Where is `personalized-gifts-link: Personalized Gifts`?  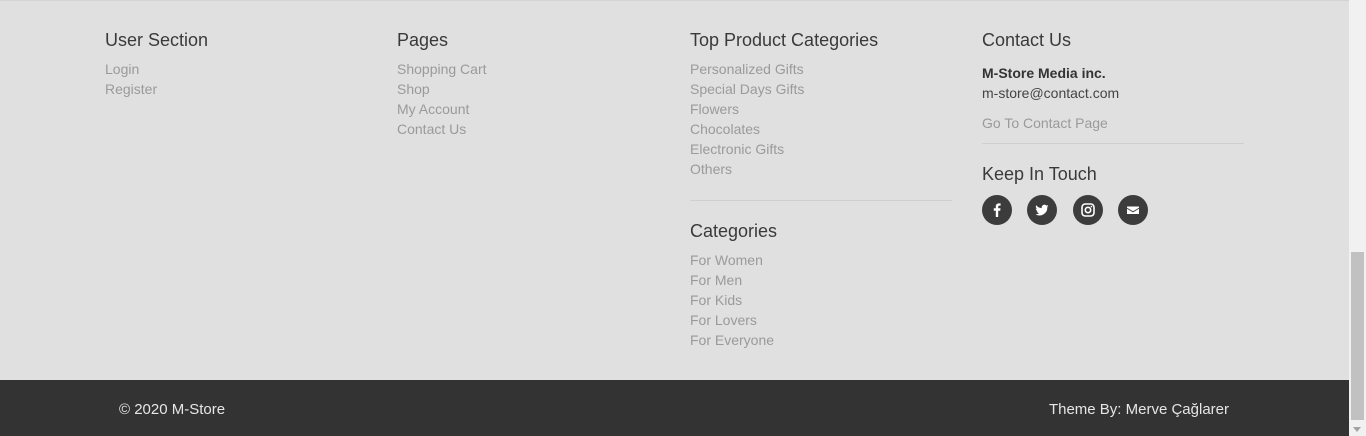 personalized-gifts-link: Personalized Gifts is located at coordinates (747, 69).